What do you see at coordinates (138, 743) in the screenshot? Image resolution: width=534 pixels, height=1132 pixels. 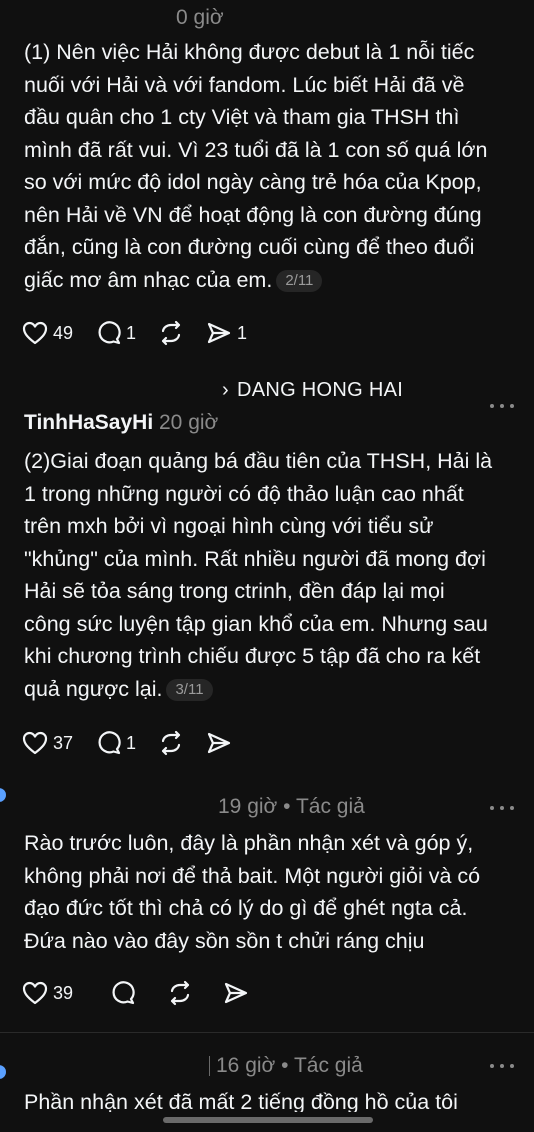 I see `action-bar: 37 1` at bounding box center [138, 743].